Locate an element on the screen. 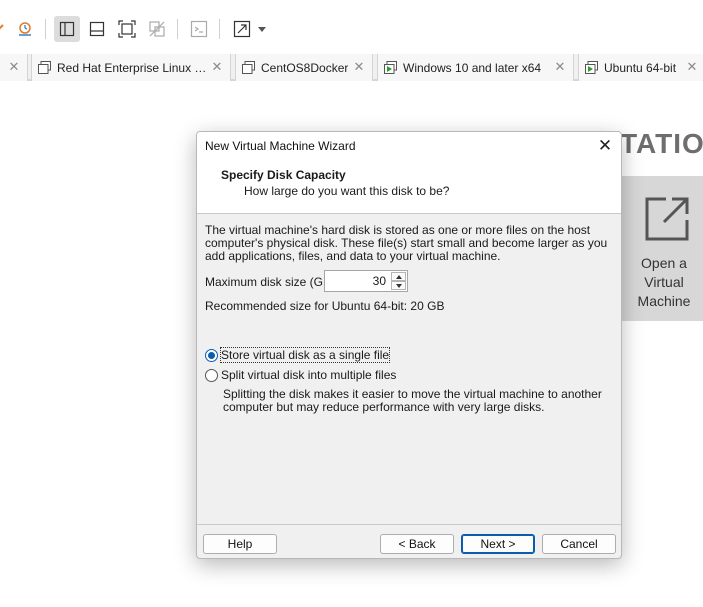  footer-divider is located at coordinates (409, 524).